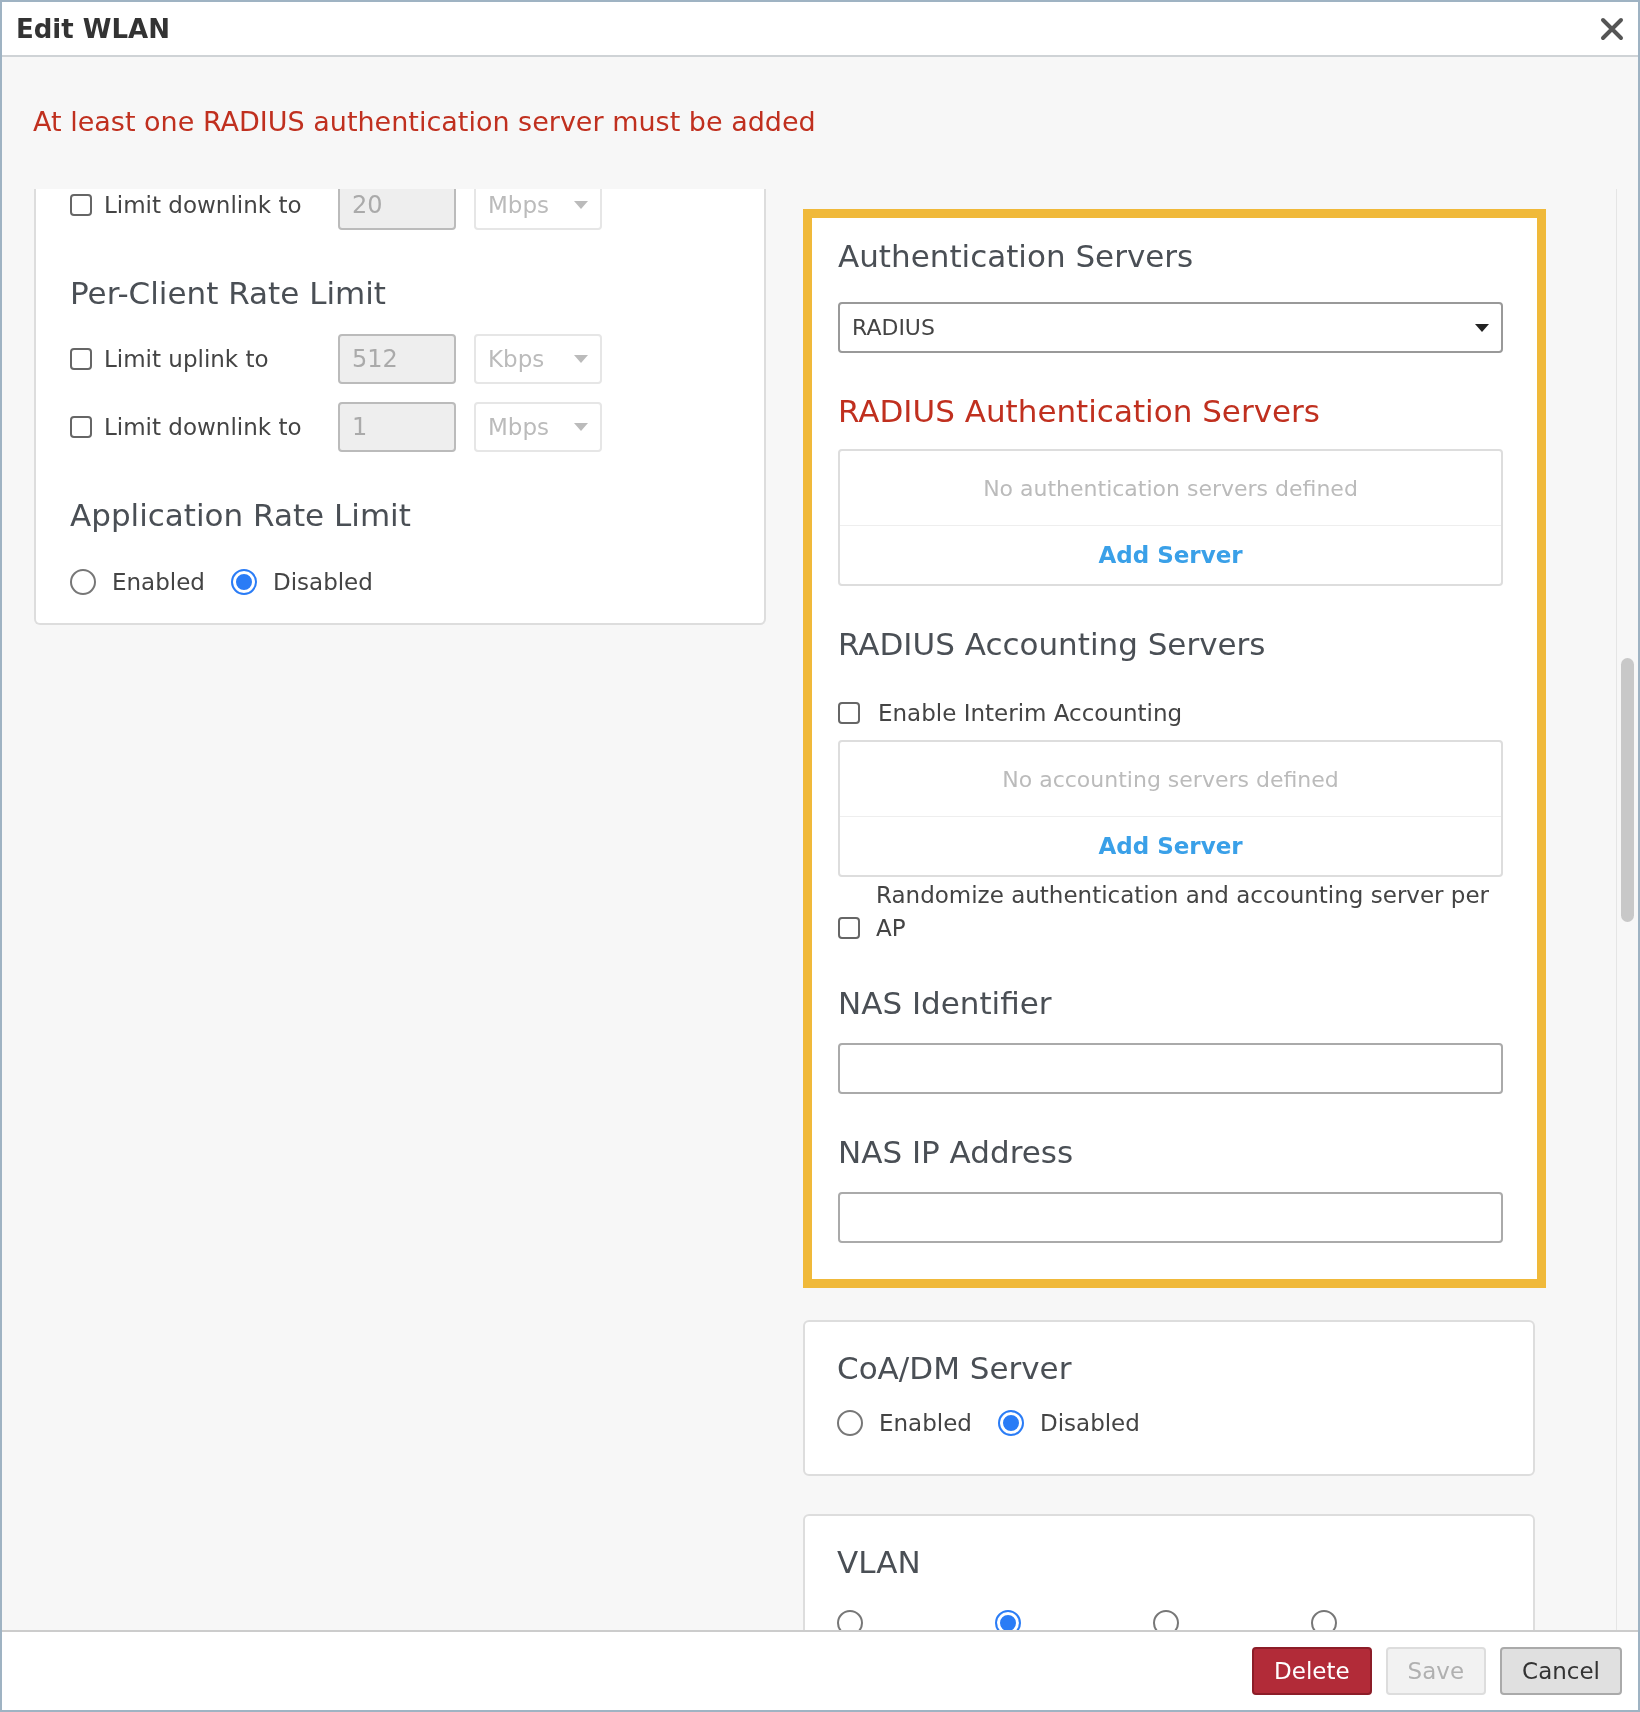 The image size is (1640, 1712). What do you see at coordinates (956, 1152) in the screenshot?
I see `field-label: NAS IP Address` at bounding box center [956, 1152].